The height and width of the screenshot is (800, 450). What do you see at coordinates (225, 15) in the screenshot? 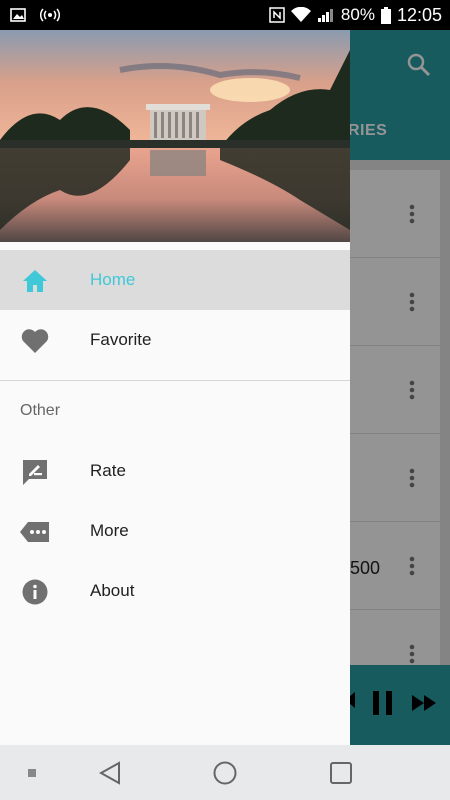
I see `status-bar: 80% 12:05` at bounding box center [225, 15].